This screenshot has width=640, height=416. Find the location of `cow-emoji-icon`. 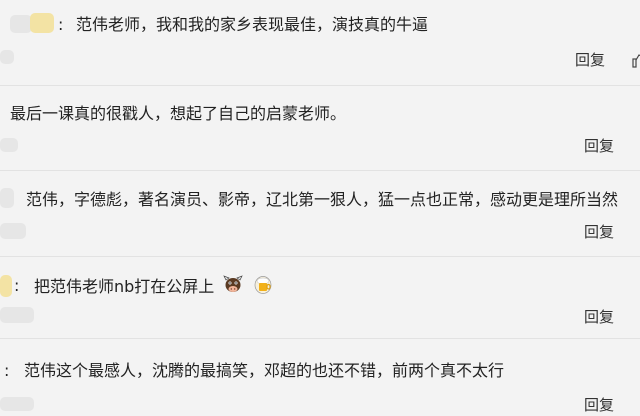

cow-emoji-icon is located at coordinates (233, 283).